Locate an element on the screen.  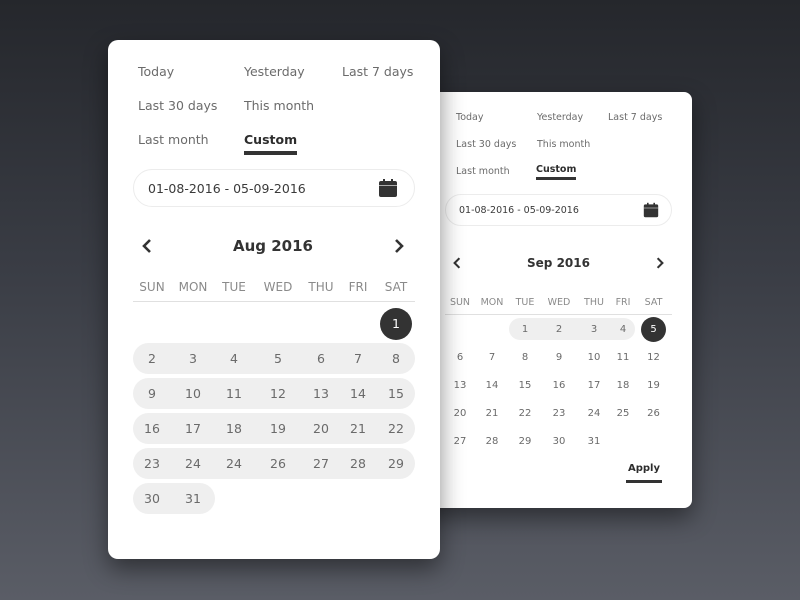
day-cell: 25 is located at coordinates (623, 413).